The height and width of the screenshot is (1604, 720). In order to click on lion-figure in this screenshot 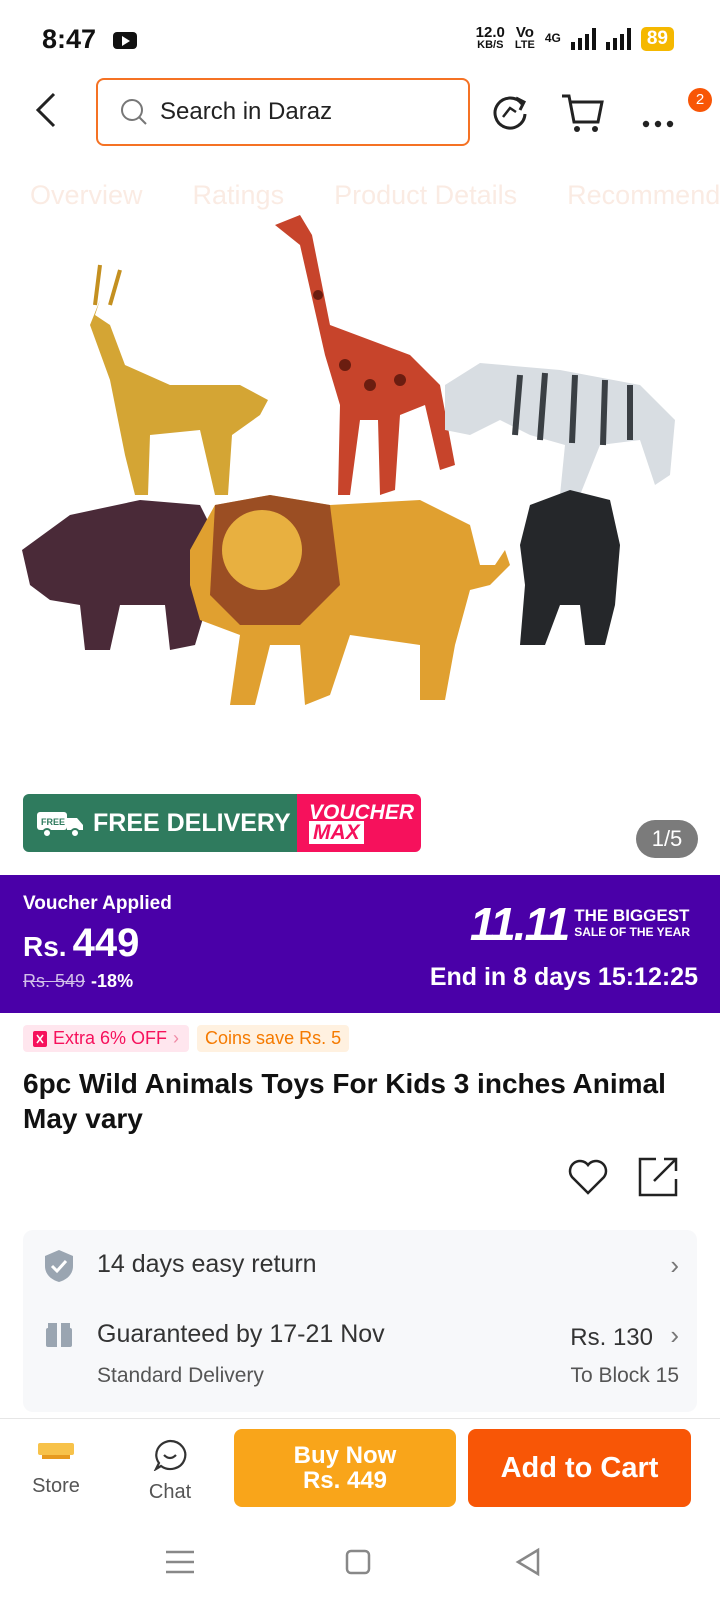, I will do `click(350, 600)`.